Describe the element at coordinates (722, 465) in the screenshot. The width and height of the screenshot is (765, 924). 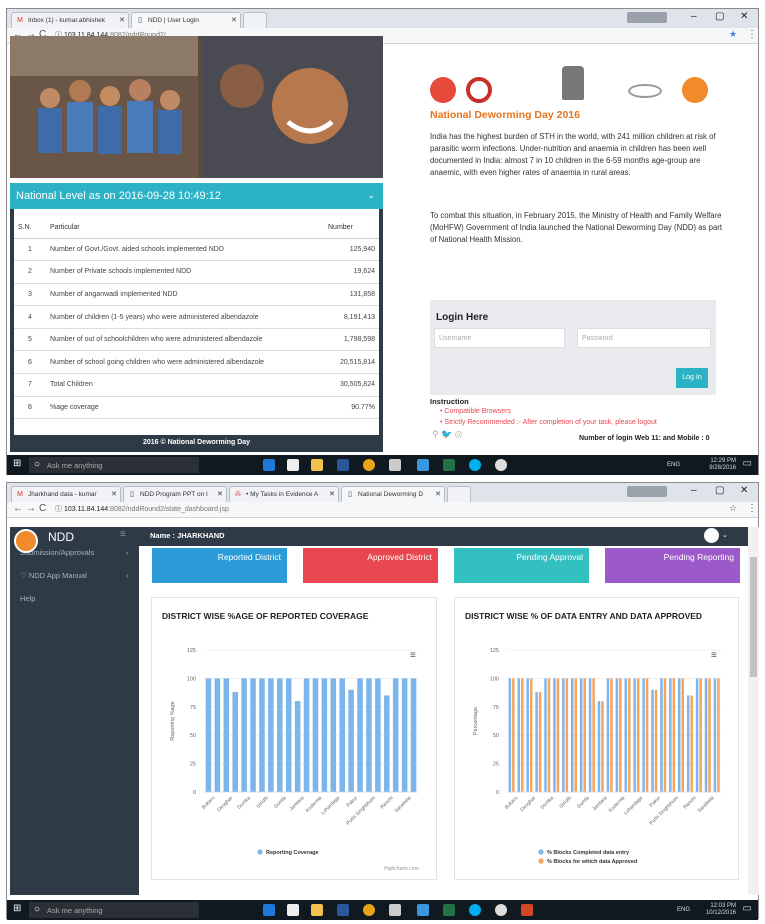
I see `tray-clock: 12:29 PM 9/28/2016` at that location.